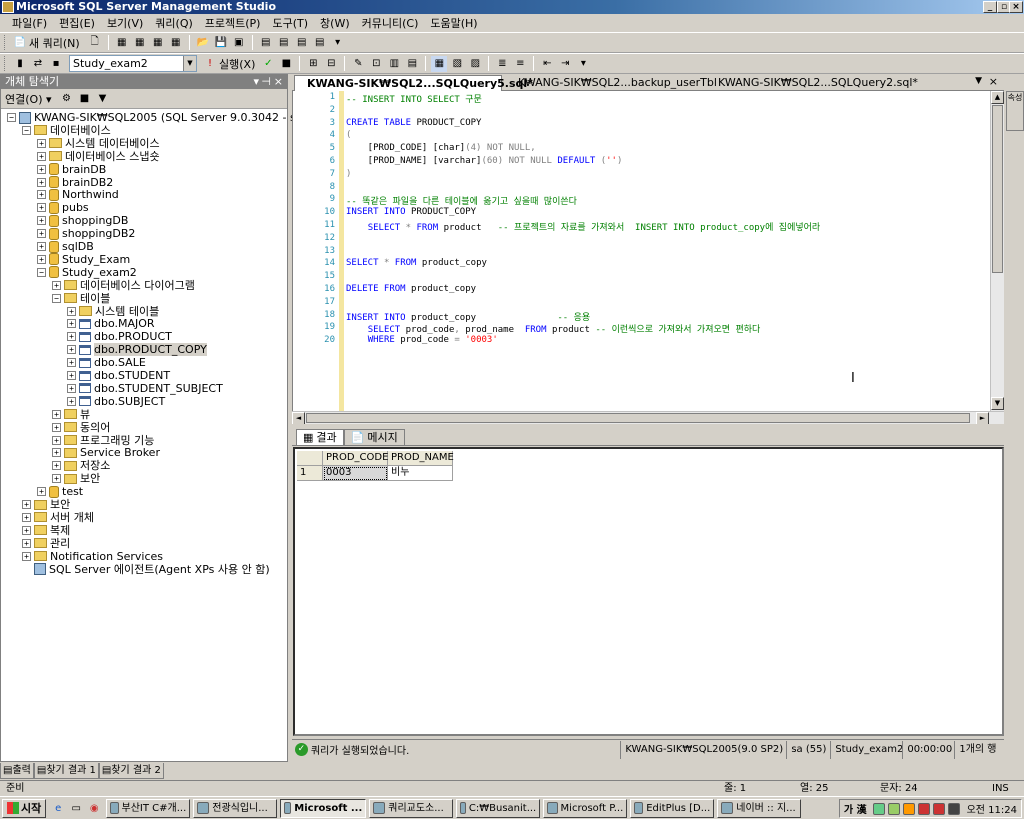 Image resolution: width=1024 pixels, height=819 pixels. I want to click on tab-dropdown-icon: ▼, so click(978, 81).